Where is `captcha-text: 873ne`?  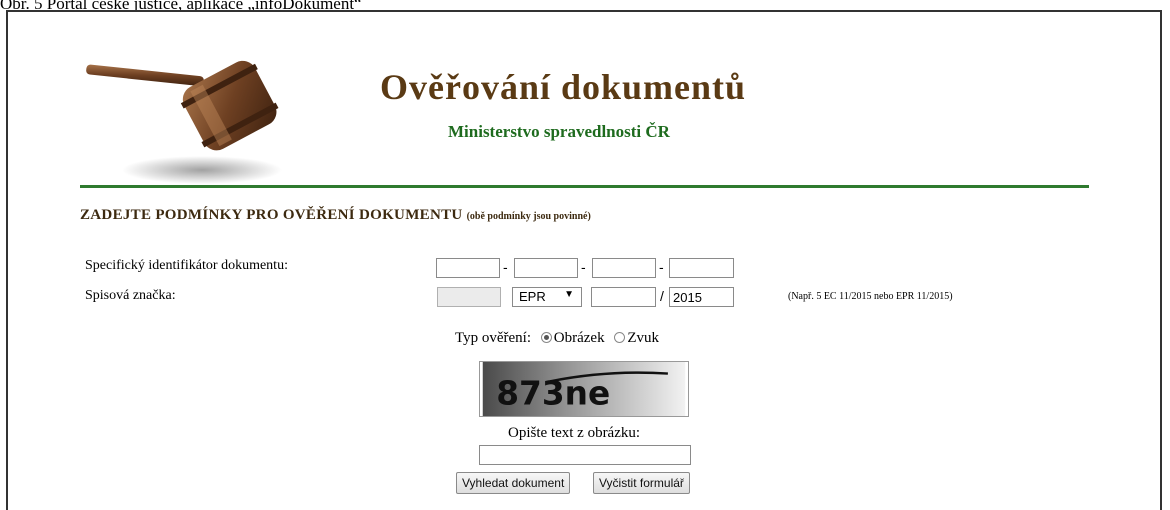
captcha-text: 873ne is located at coordinates (553, 393).